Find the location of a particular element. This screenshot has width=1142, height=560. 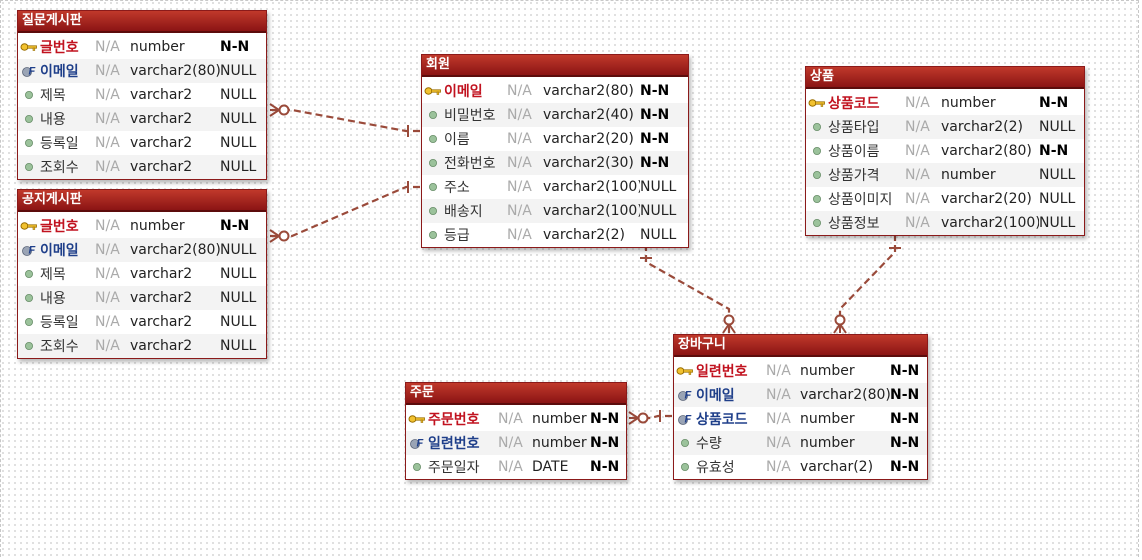

column-row: 전화번호 N/A varchar2(30) N-N is located at coordinates (555, 163).